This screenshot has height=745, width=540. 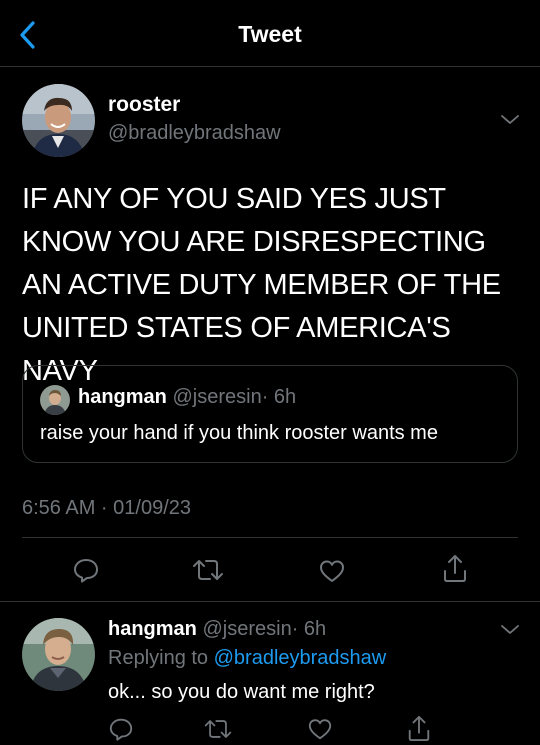 I want to click on author-handle: @bradleybradshaw, so click(x=194, y=133).